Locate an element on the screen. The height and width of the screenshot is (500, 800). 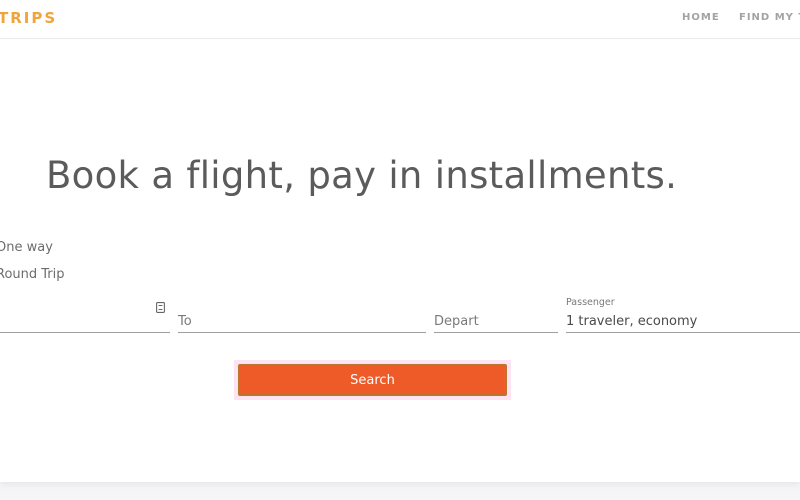
to-field: To is located at coordinates (302, 316).